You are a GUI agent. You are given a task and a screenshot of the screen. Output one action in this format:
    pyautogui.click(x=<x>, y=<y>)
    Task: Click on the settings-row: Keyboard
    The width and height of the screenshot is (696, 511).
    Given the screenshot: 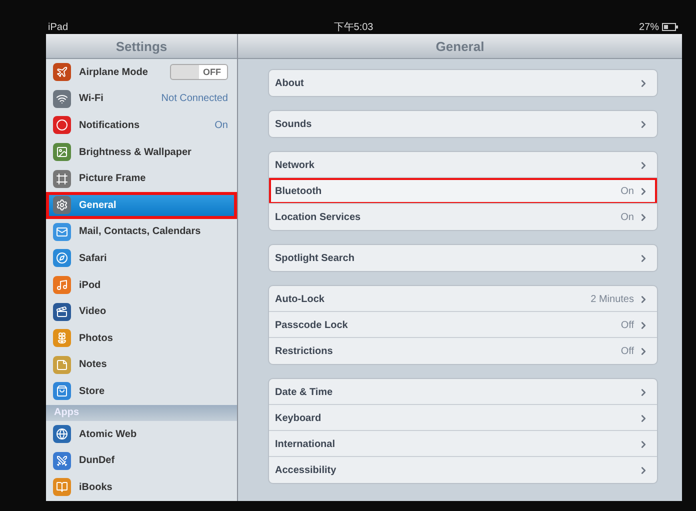 What is the action you would take?
    pyautogui.click(x=463, y=418)
    